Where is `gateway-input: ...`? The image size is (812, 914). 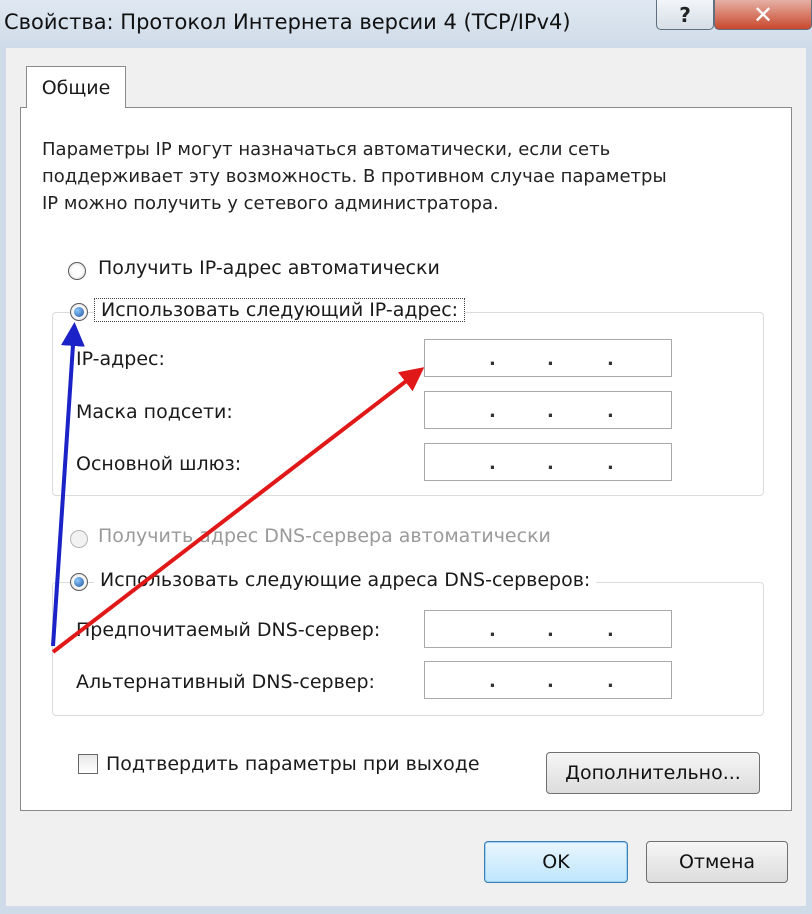
gateway-input: ... is located at coordinates (548, 462).